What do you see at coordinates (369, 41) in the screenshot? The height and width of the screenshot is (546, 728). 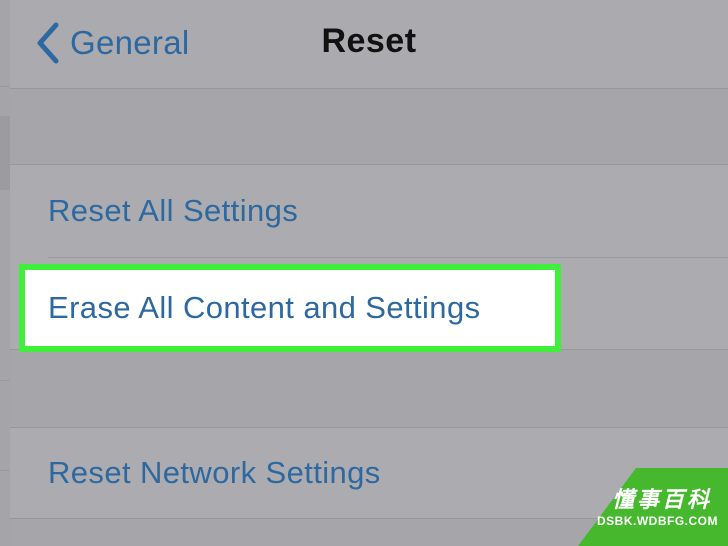 I see `page-title: Reset` at bounding box center [369, 41].